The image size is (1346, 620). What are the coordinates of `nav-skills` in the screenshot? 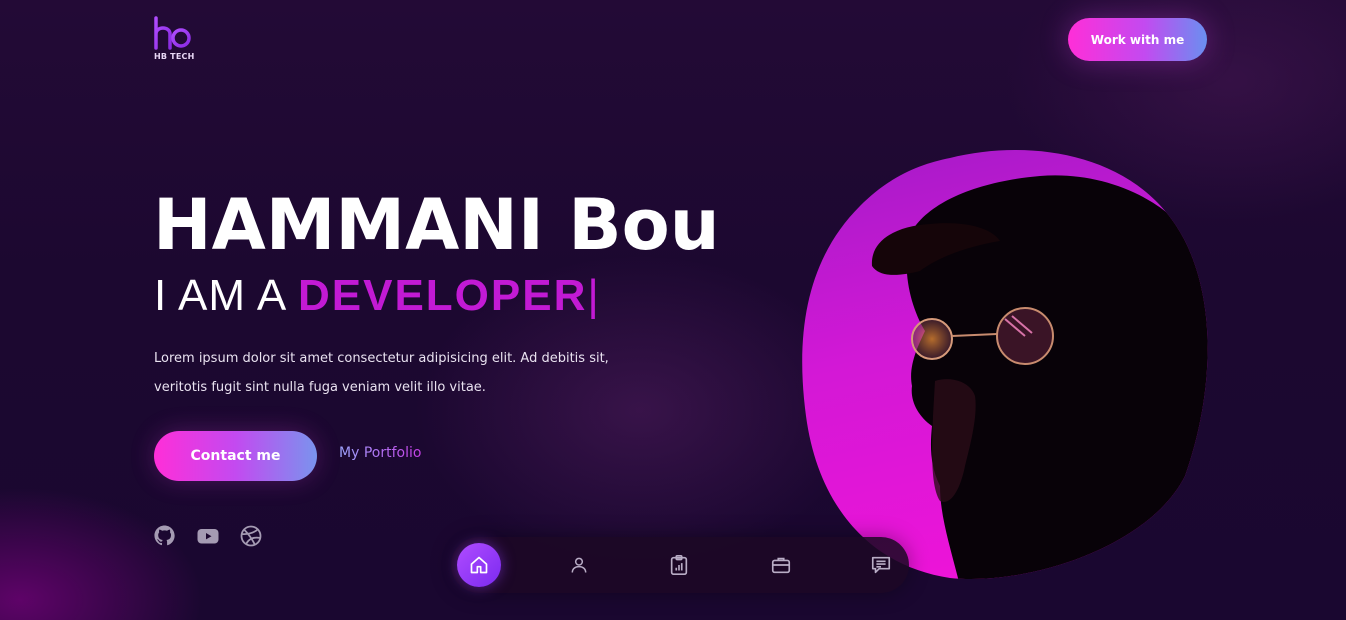 It's located at (679, 565).